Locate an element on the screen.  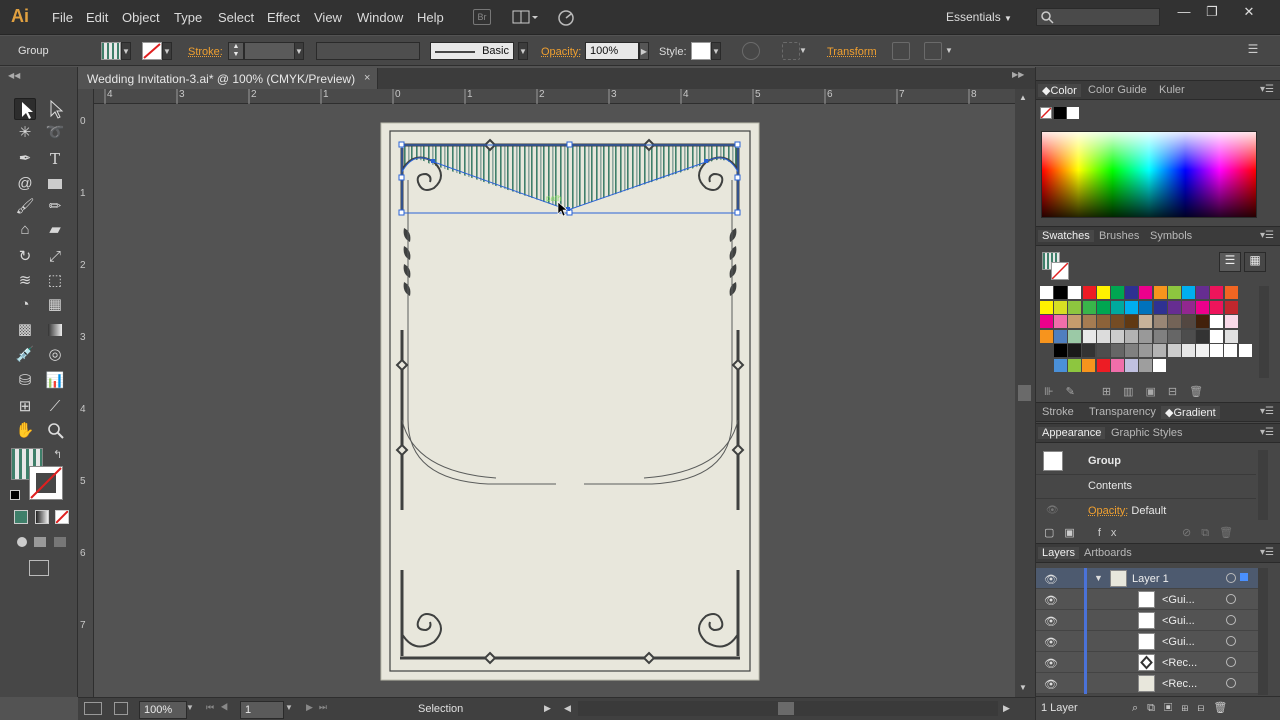
width-tool-icon: ≋ is located at coordinates (25, 281).